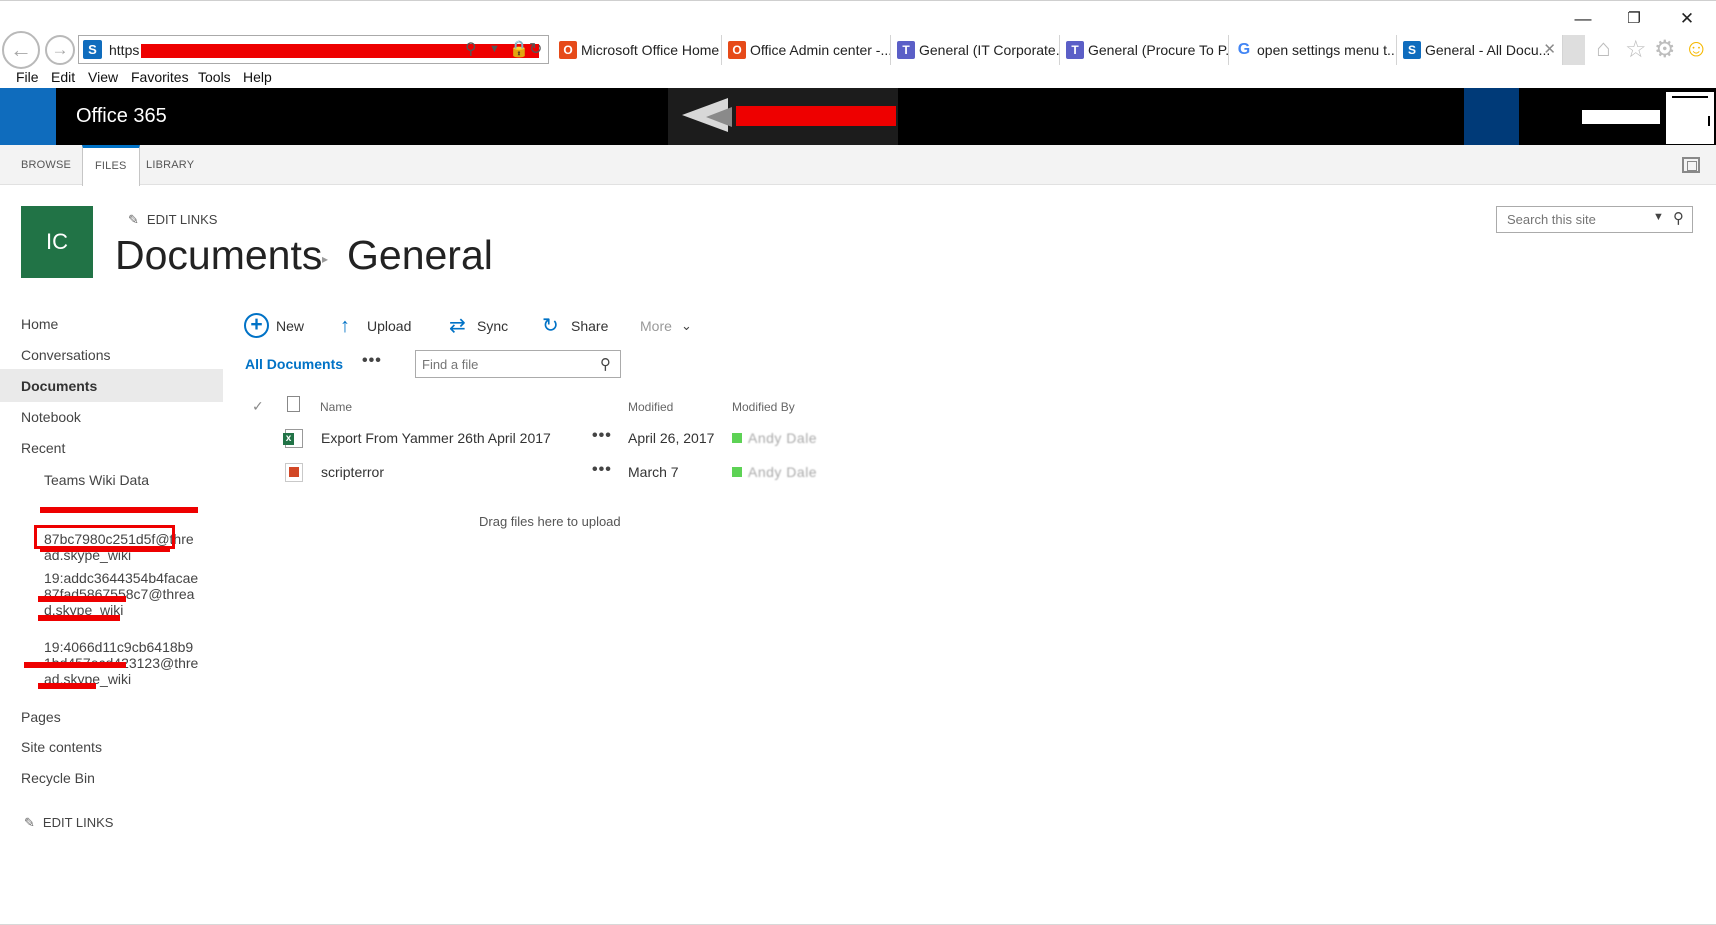  I want to click on sync-button: ⇄ Sync, so click(489, 326).